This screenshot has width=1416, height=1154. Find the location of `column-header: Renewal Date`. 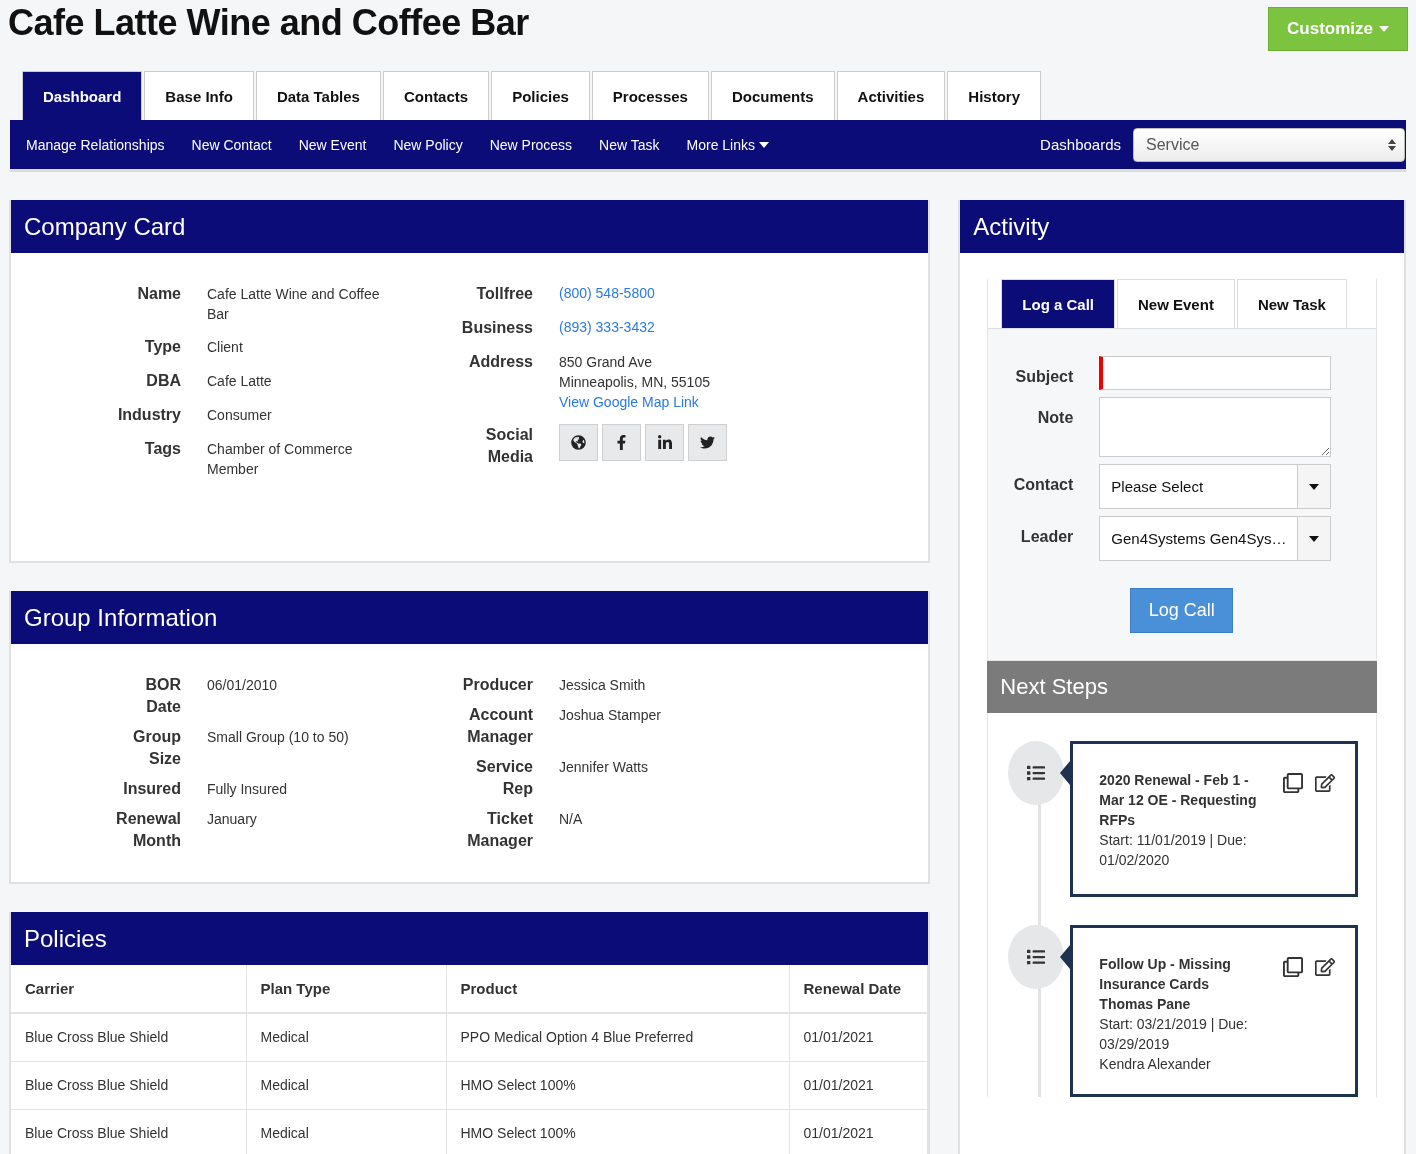

column-header: Renewal Date is located at coordinates (858, 989).